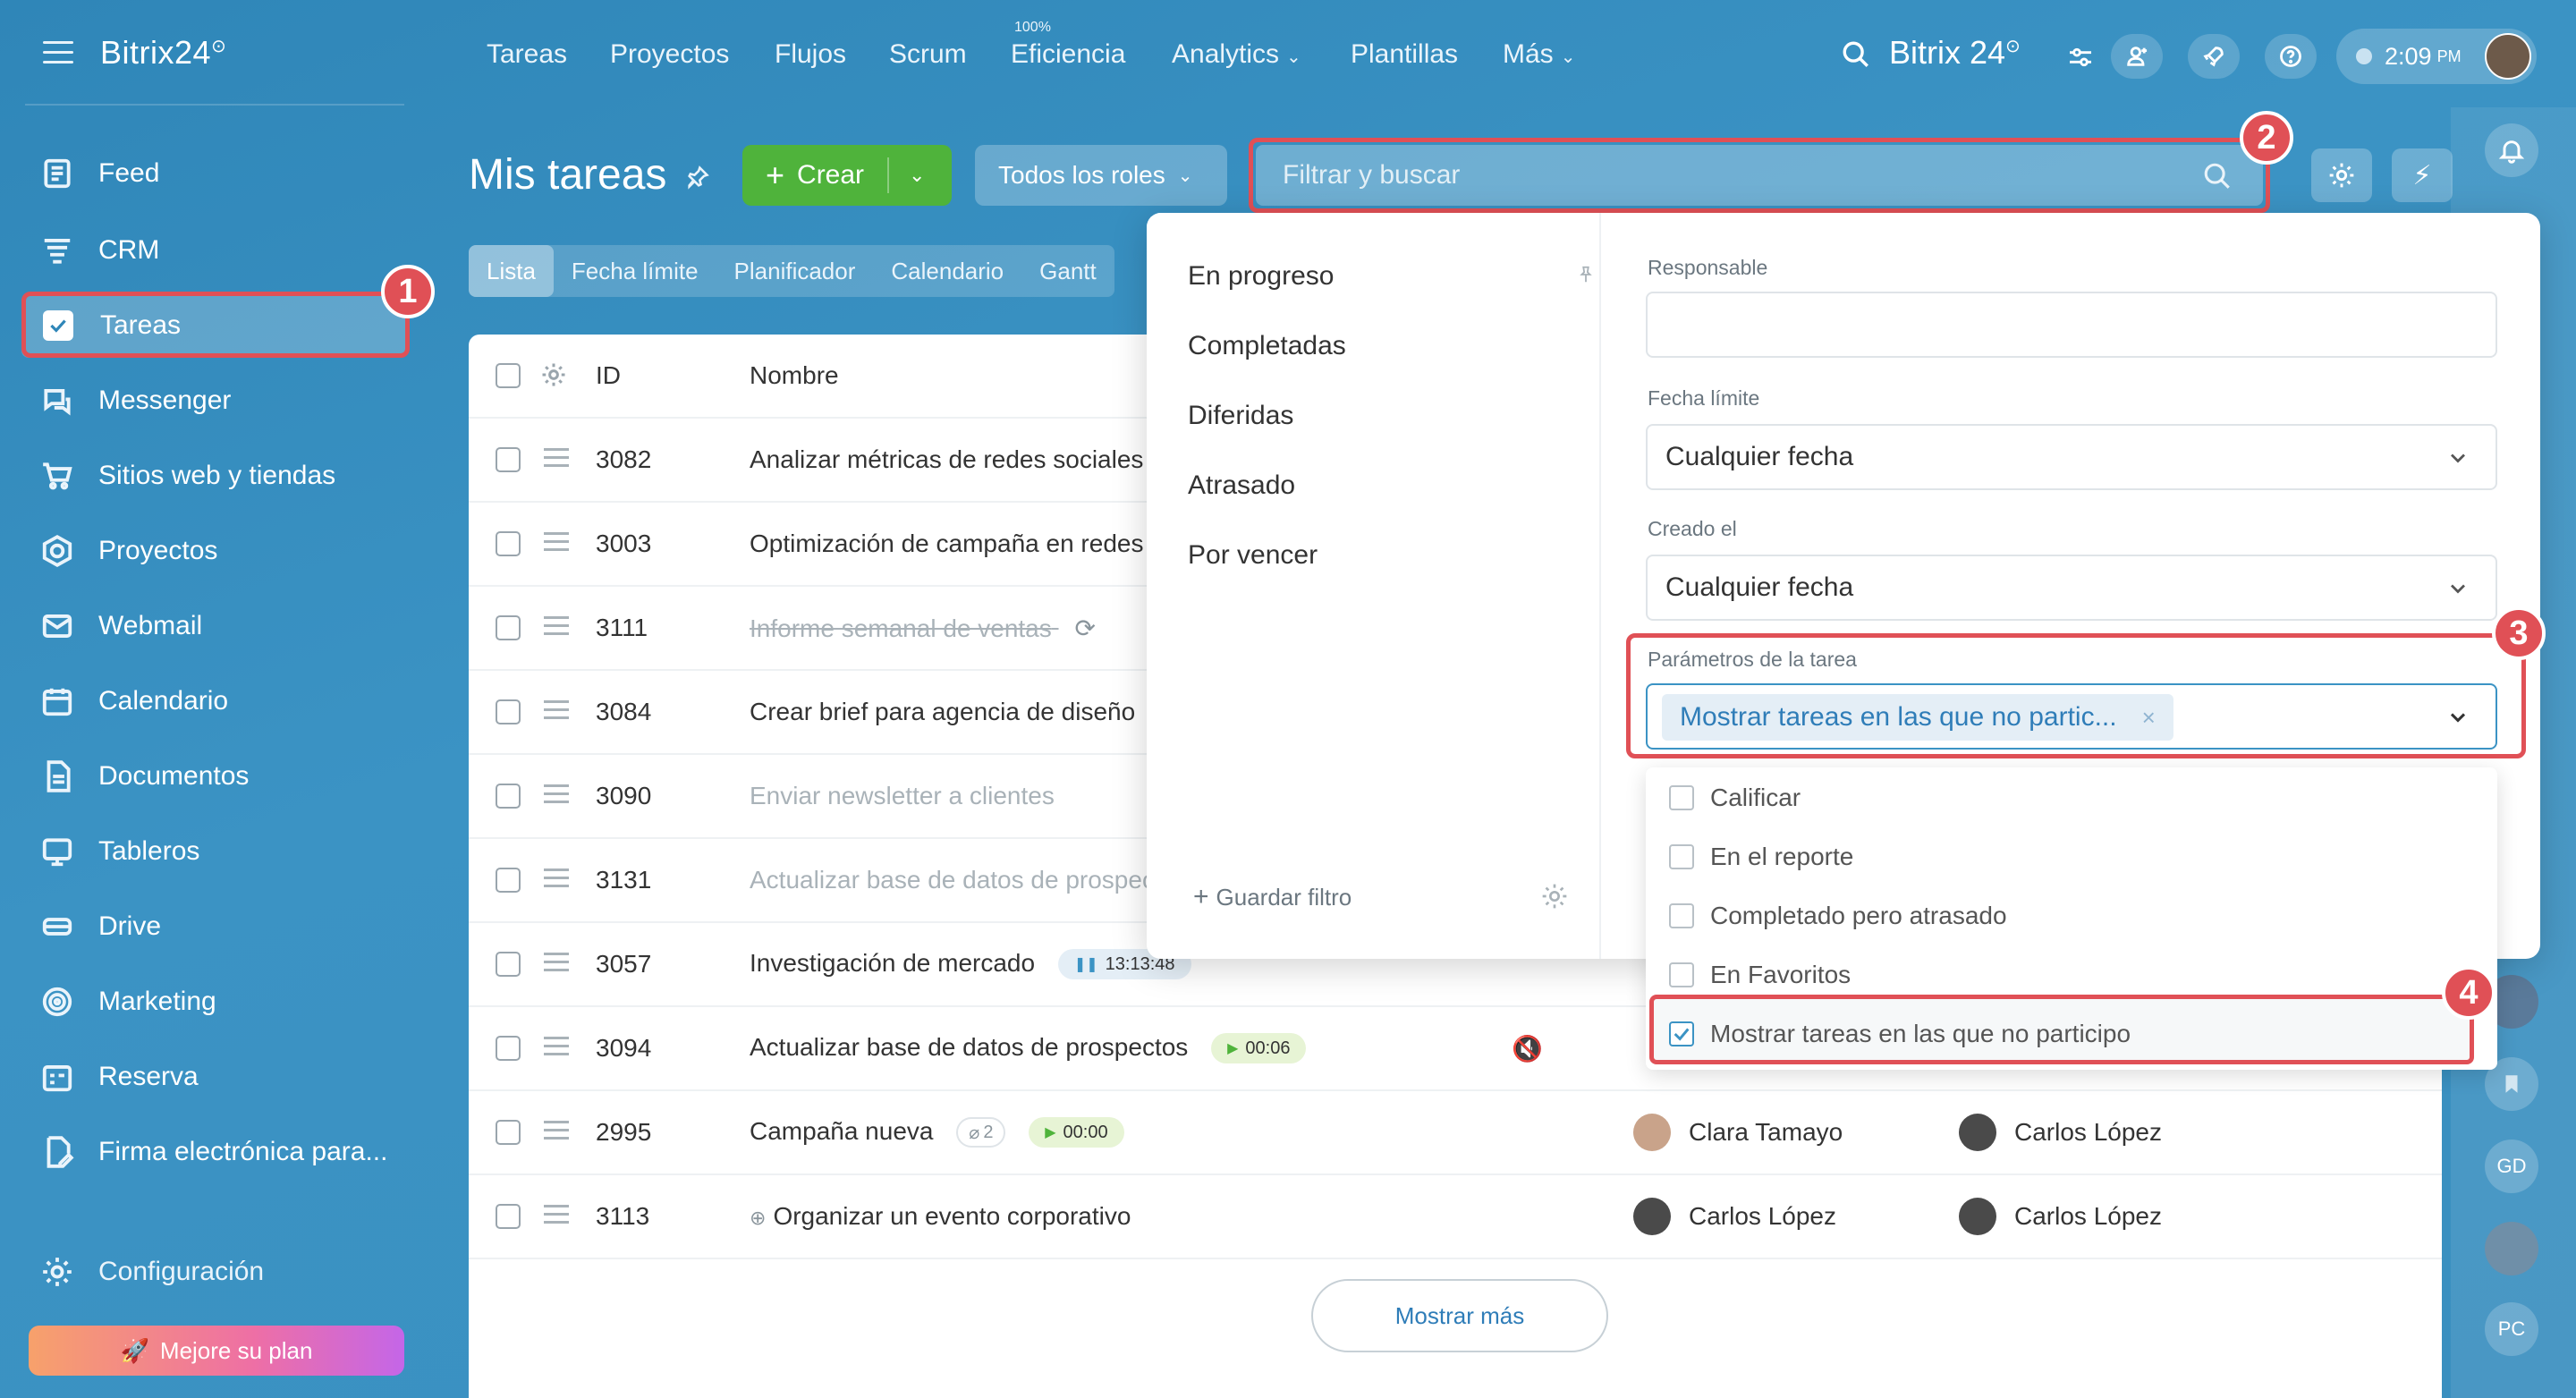 This screenshot has width=2576, height=1398. I want to click on preset-overdue: Atrasado, so click(1241, 485).